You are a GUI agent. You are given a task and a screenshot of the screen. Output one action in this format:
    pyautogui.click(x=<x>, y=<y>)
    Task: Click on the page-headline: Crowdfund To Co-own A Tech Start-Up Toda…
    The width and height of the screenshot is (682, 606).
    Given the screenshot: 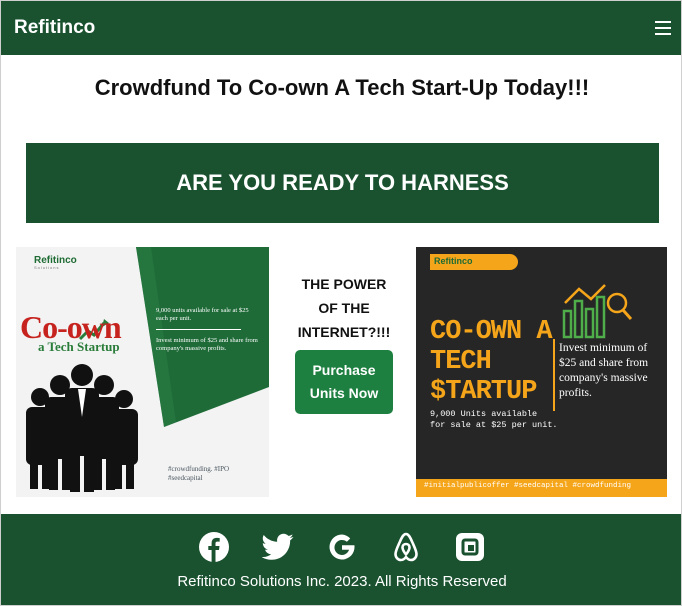 What is the action you would take?
    pyautogui.click(x=342, y=87)
    